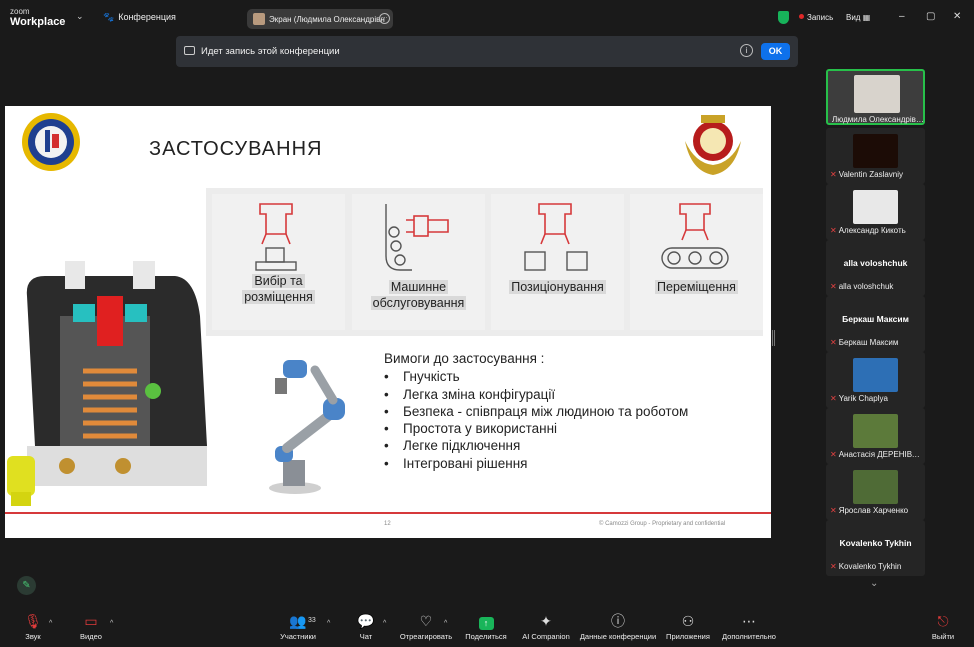 Image resolution: width=974 pixels, height=647 pixels. What do you see at coordinates (388, 513) in the screenshot?
I see `slide-footer-line` at bounding box center [388, 513].